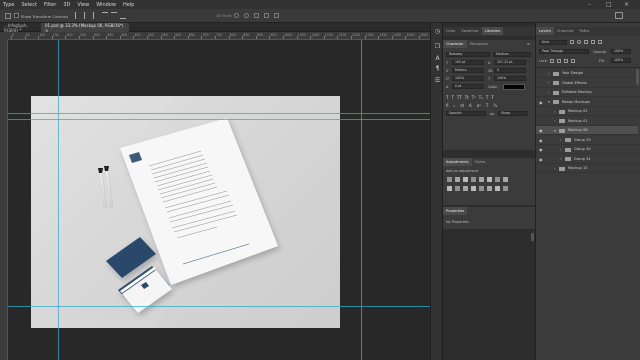 The height and width of the screenshot is (360, 640). I want to click on underline-button: T, so click(487, 97).